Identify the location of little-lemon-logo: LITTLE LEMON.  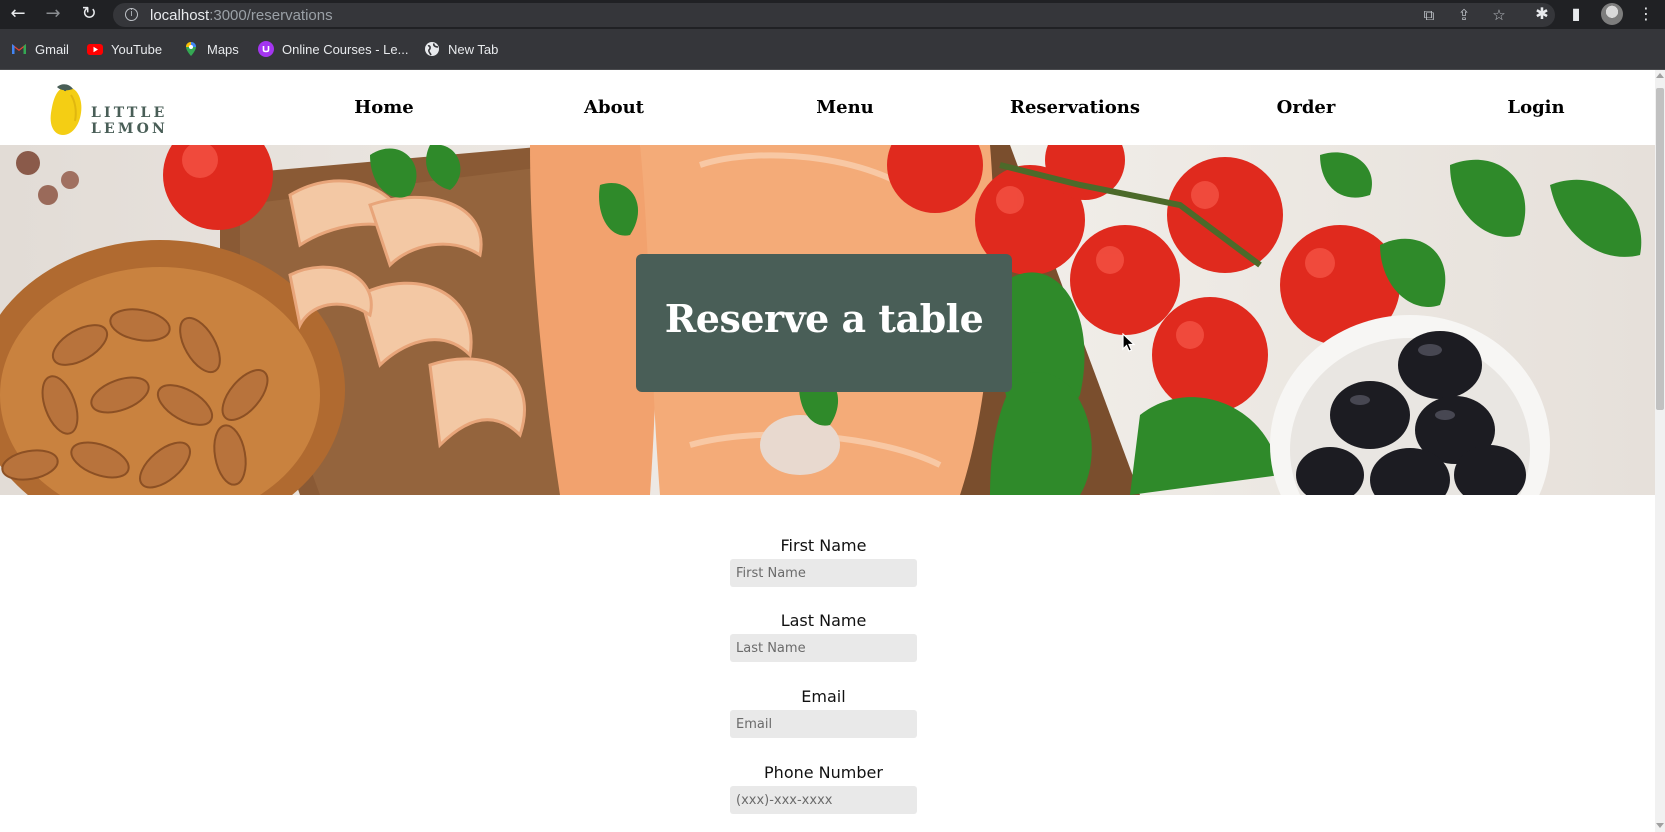
(147, 110).